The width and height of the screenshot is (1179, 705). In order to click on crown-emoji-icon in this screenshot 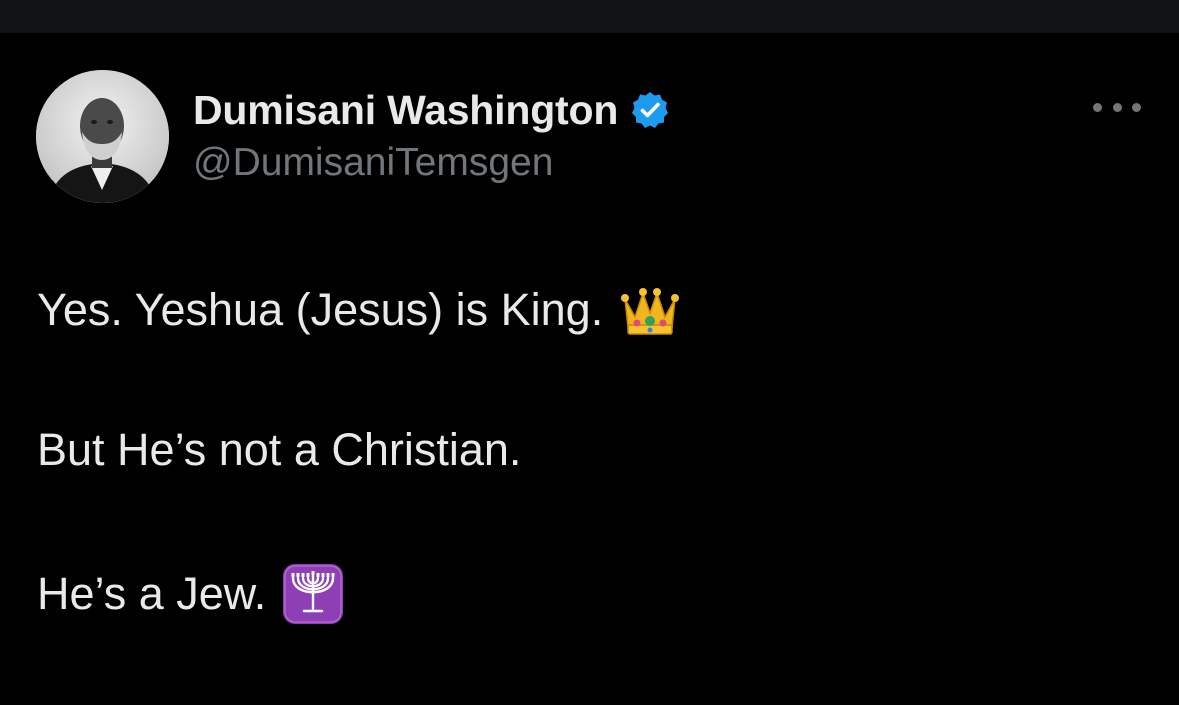, I will do `click(650, 310)`.